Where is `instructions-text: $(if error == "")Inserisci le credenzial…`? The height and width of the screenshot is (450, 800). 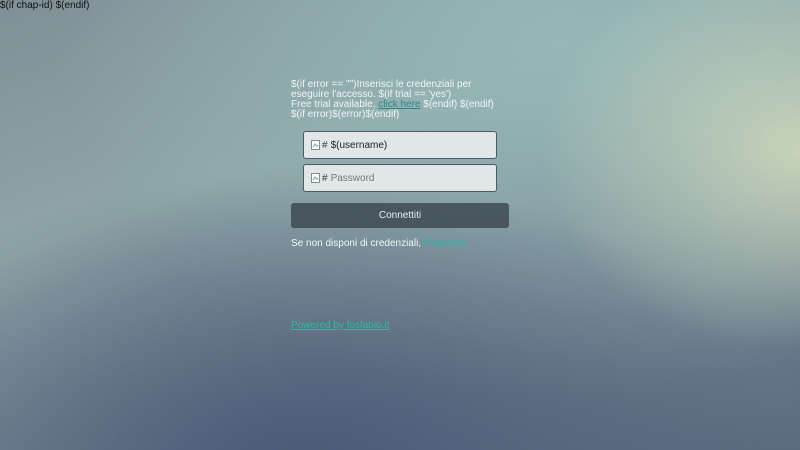 instructions-text: $(if error == "")Inserisci le credenzial… is located at coordinates (381, 89).